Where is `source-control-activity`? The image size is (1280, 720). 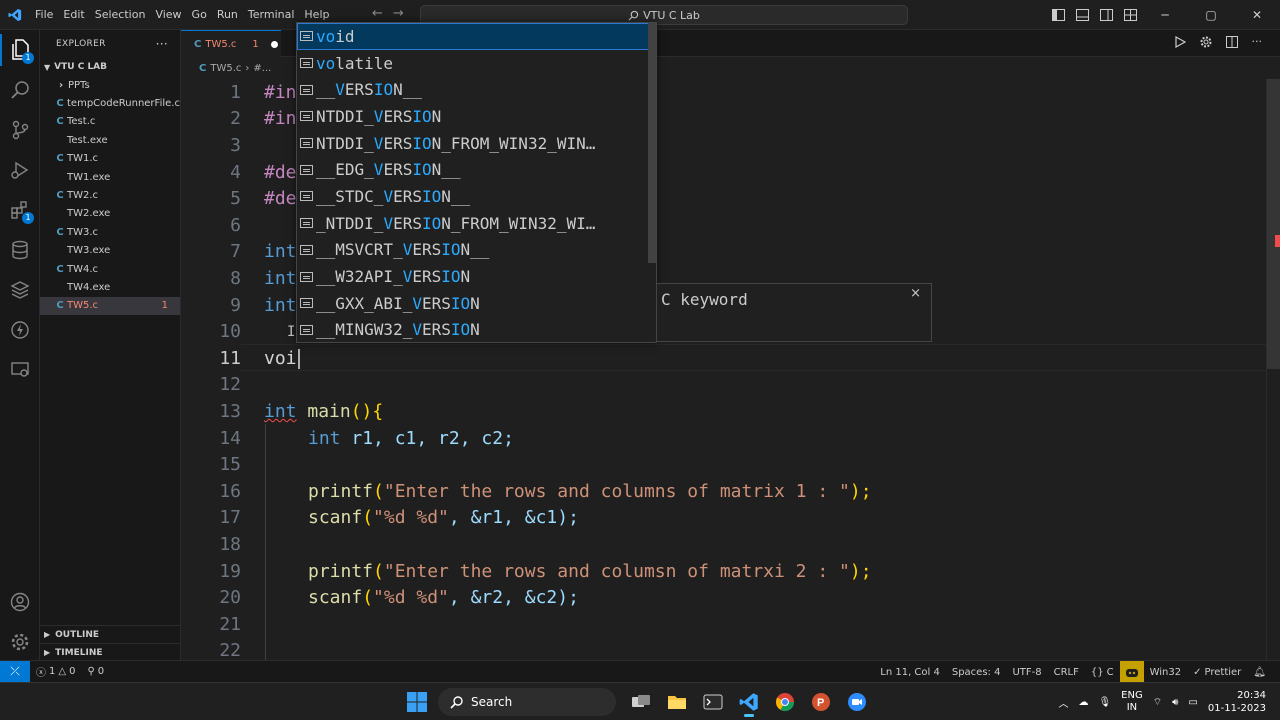 source-control-activity is located at coordinates (20, 130).